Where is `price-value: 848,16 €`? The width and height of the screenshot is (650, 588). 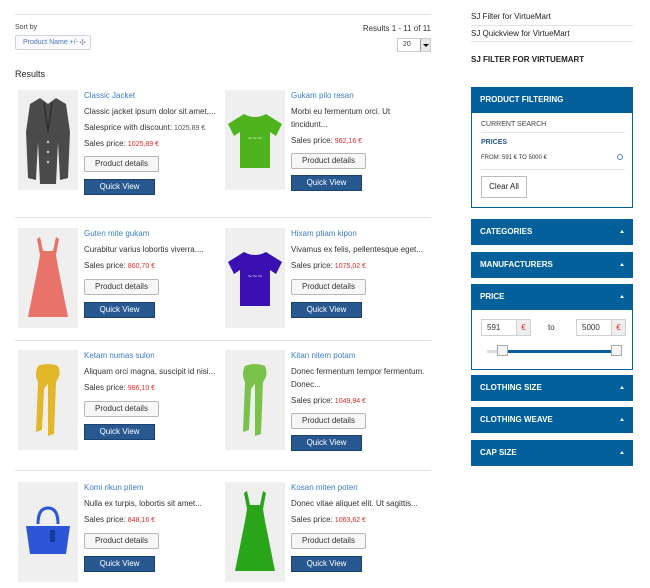 price-value: 848,16 € is located at coordinates (141, 520).